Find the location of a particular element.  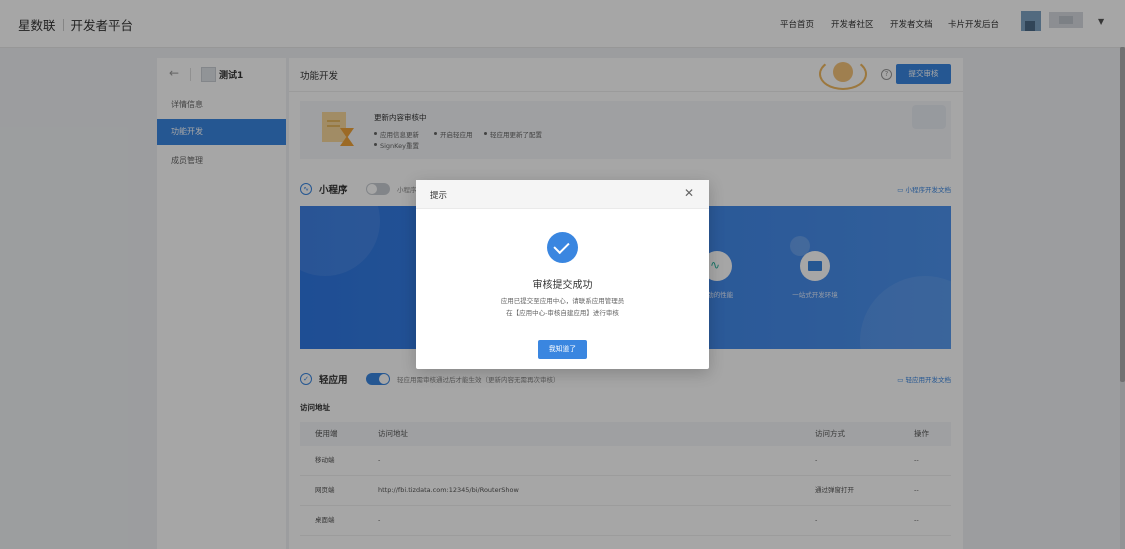

dialog-heading: 审核提交成功 is located at coordinates (562, 285).